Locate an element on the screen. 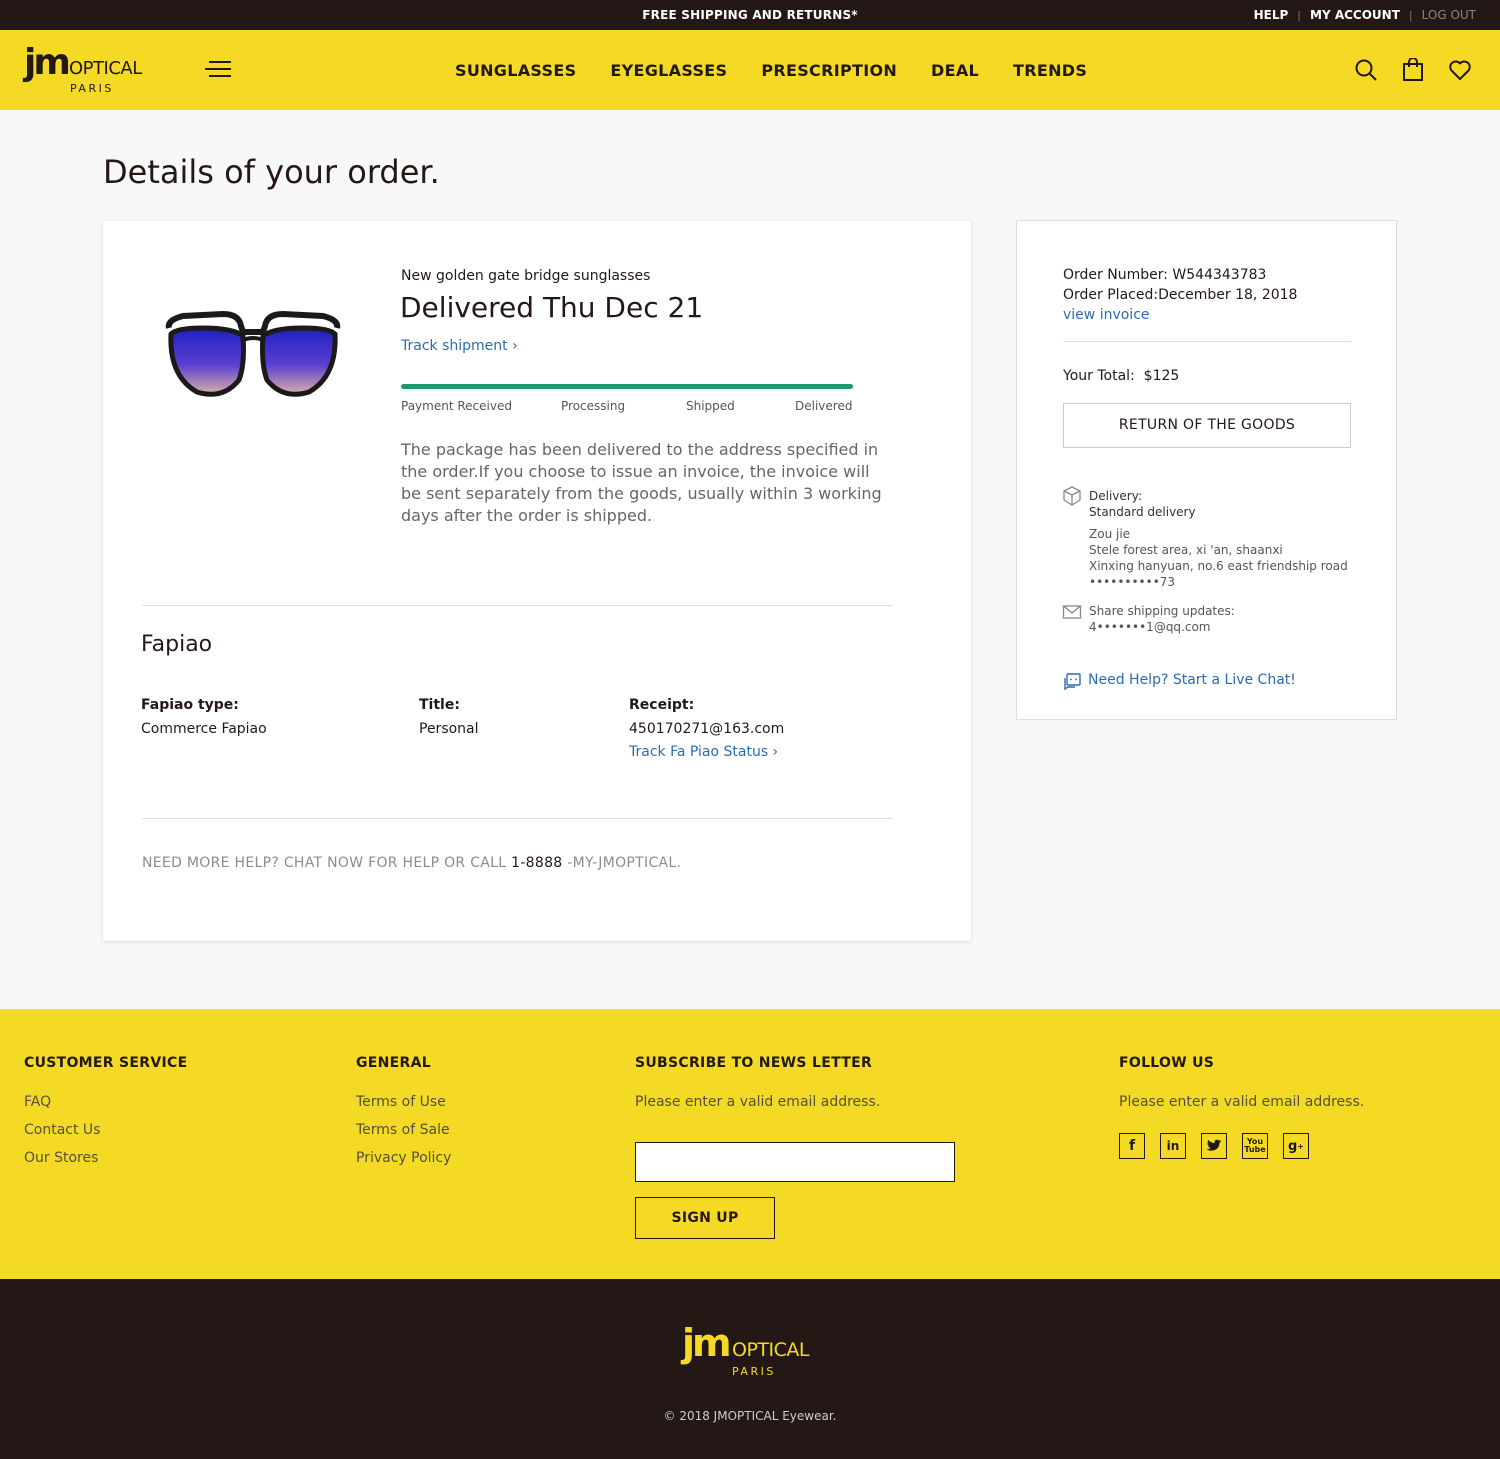  sunglasses-image is located at coordinates (253, 356).